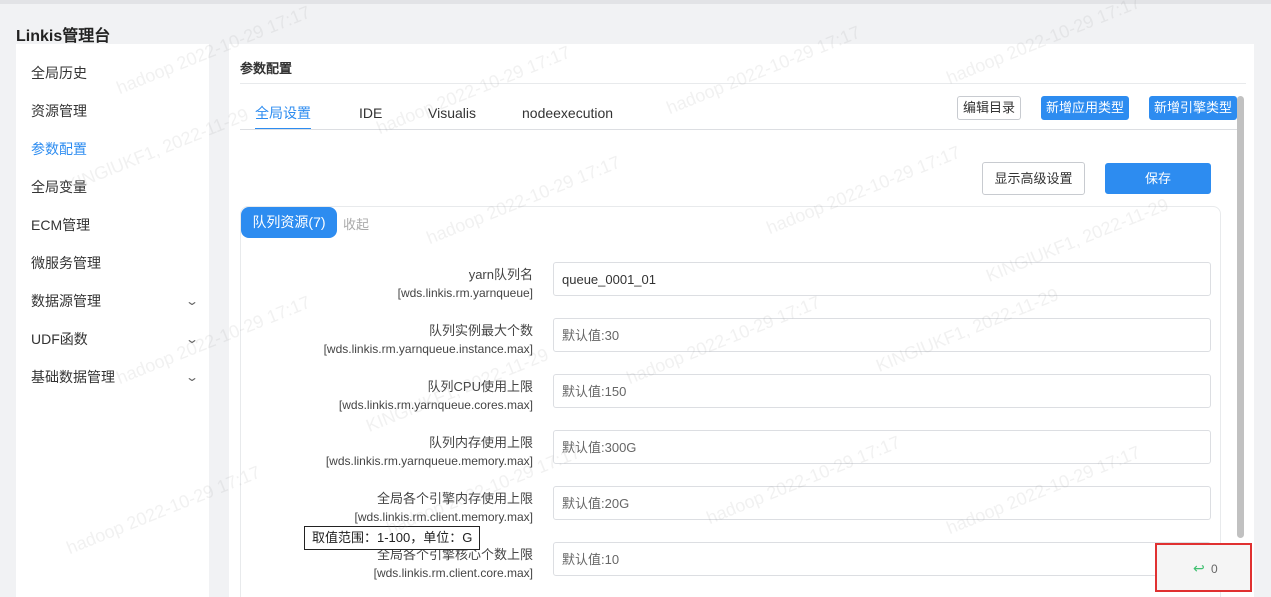 The height and width of the screenshot is (597, 1271). I want to click on sidebar-item-global-history: 全局历史, so click(112, 73).